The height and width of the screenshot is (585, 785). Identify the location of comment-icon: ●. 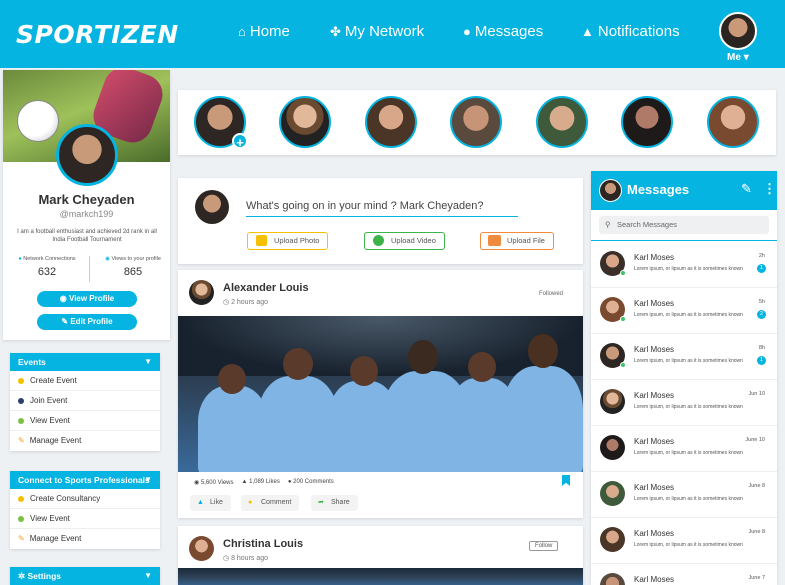
(250, 502).